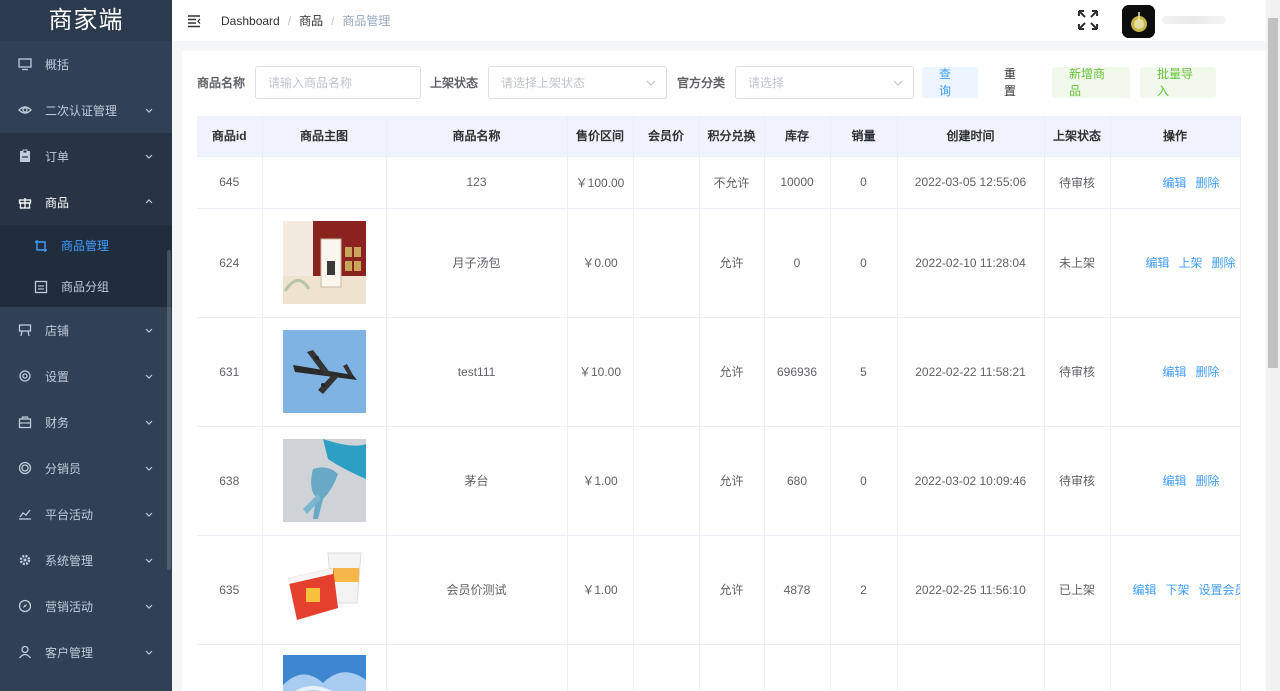 This screenshot has width=1280, height=691. I want to click on cell-created: 2022-03-05 12:55:06, so click(971, 182).